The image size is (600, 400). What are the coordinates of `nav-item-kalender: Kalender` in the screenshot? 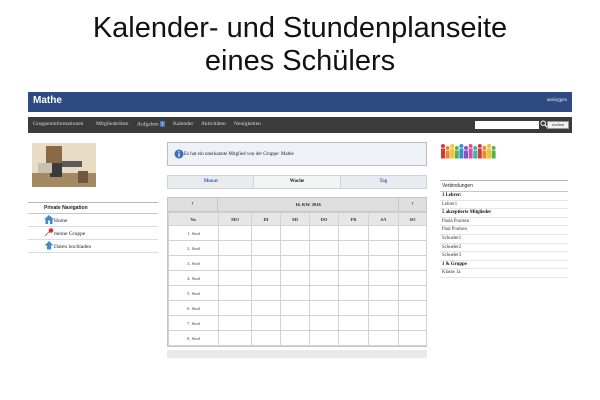 It's located at (183, 124).